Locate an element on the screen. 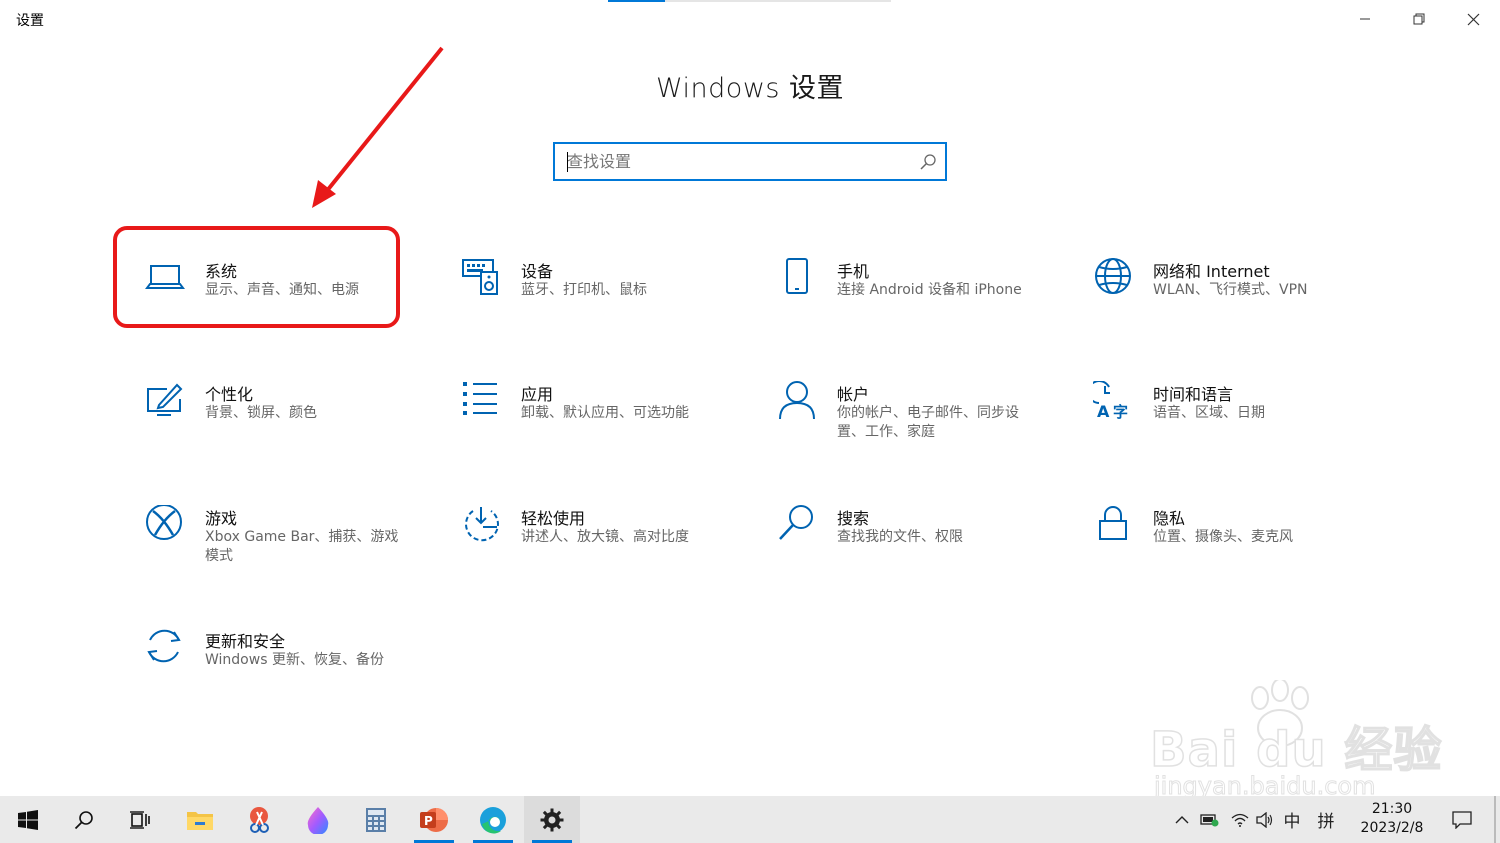  tile-title: 轻松使用 is located at coordinates (553, 518).